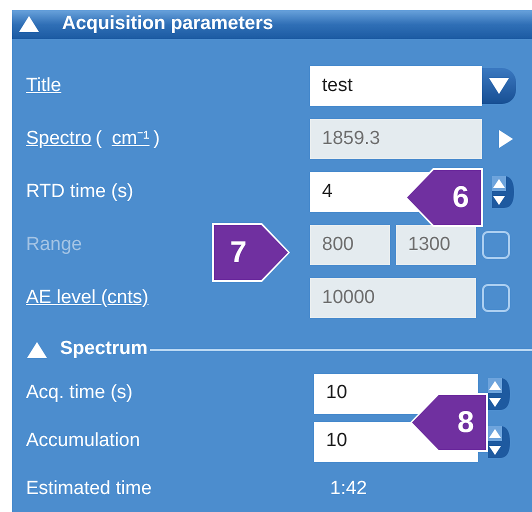  I want to click on dropdown-field: test, so click(396, 86).